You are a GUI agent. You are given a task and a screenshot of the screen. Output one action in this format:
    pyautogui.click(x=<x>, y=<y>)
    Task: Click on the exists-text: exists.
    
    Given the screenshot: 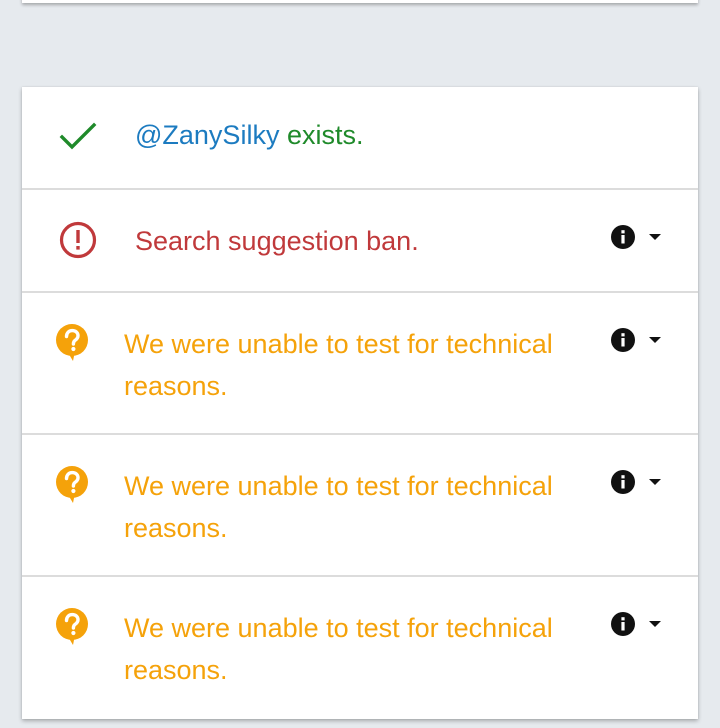 What is the action you would take?
    pyautogui.click(x=321, y=135)
    